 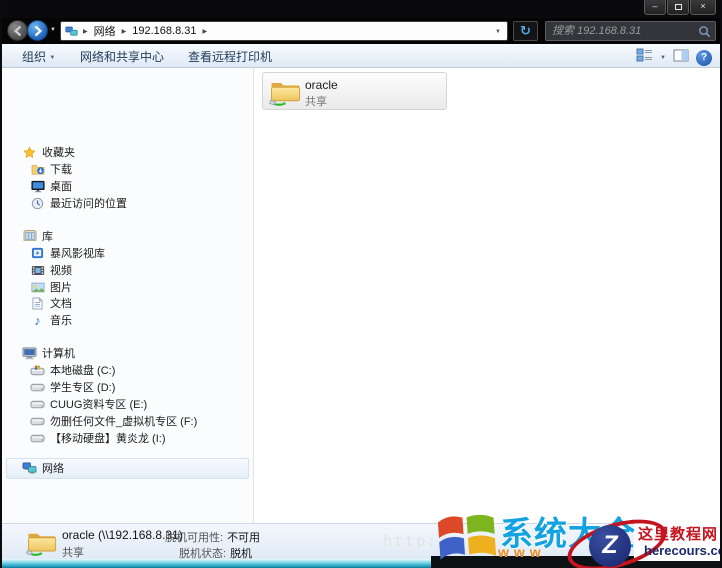 I want to click on details-subtitle: 共享, so click(x=73, y=553).